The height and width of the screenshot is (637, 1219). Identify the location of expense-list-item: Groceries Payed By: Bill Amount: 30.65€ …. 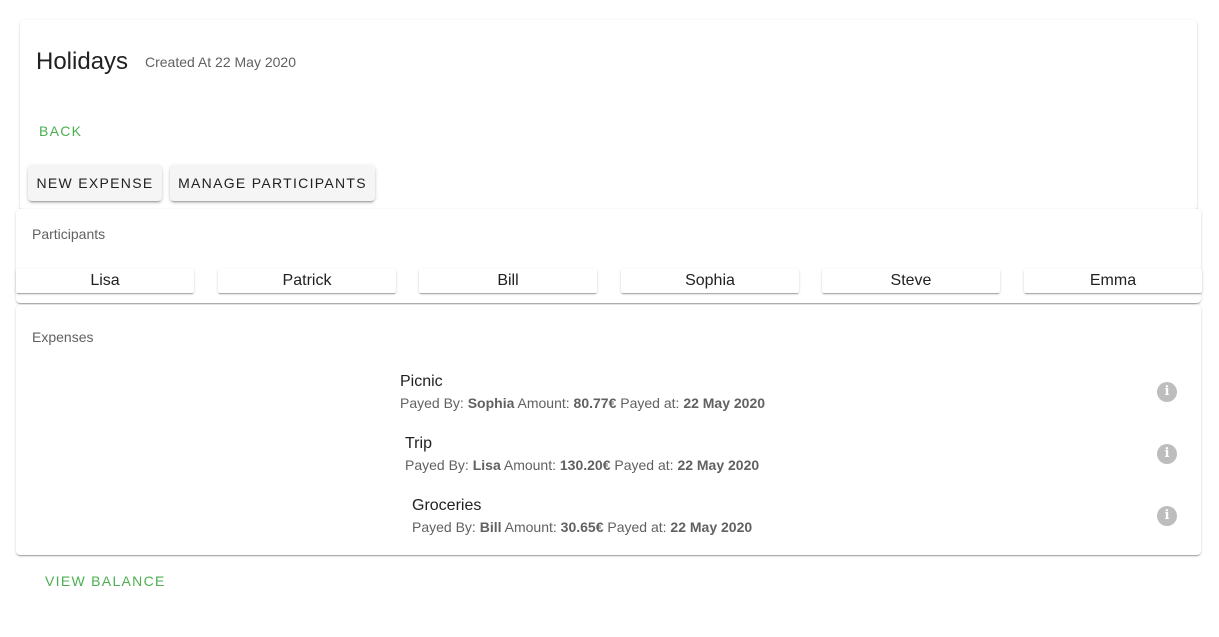
(762, 520).